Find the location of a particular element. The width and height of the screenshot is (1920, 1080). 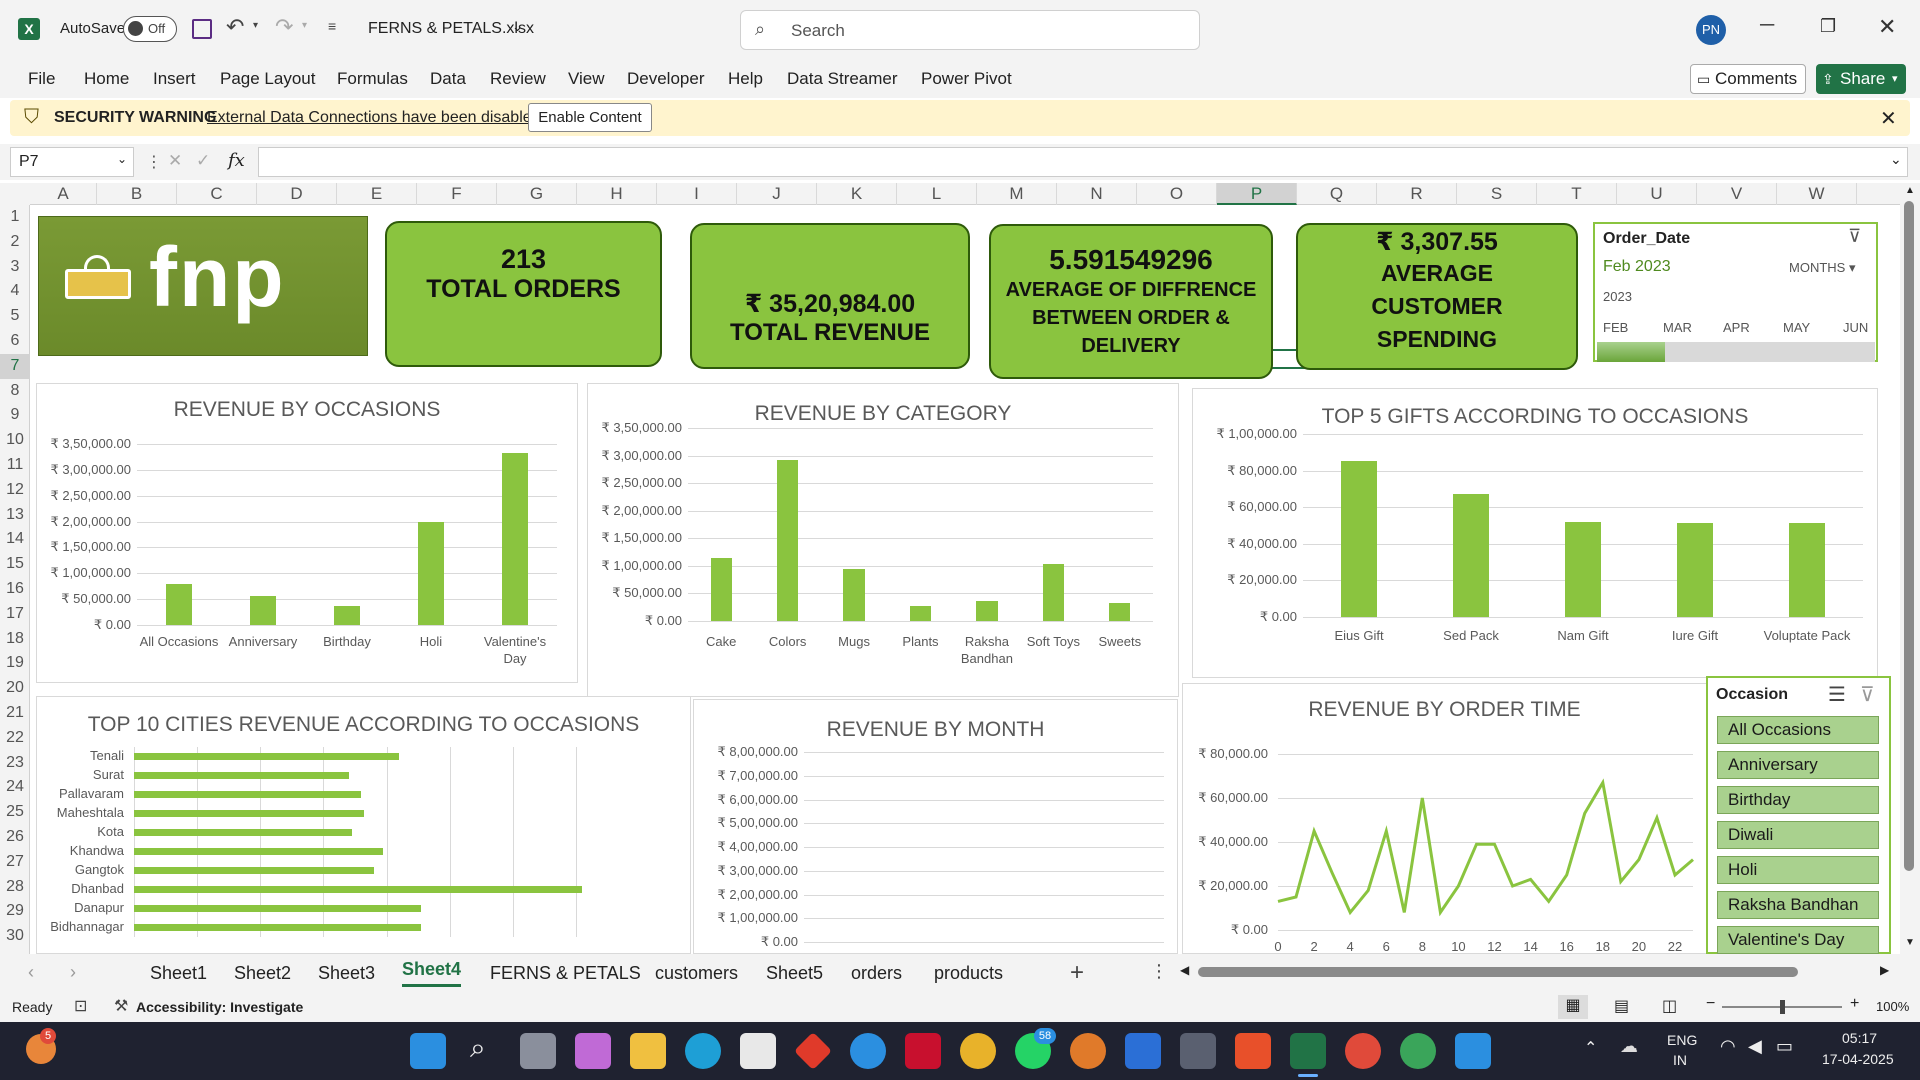

sheet-tab: Sheet4 is located at coordinates (432, 973).